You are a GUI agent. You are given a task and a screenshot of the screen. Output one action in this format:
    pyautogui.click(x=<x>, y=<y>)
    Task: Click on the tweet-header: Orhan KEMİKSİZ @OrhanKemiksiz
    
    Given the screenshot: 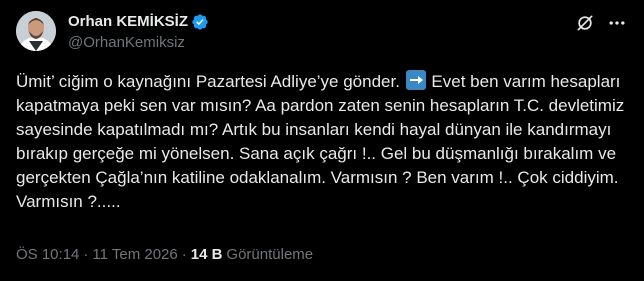 What is the action you would take?
    pyautogui.click(x=138, y=32)
    